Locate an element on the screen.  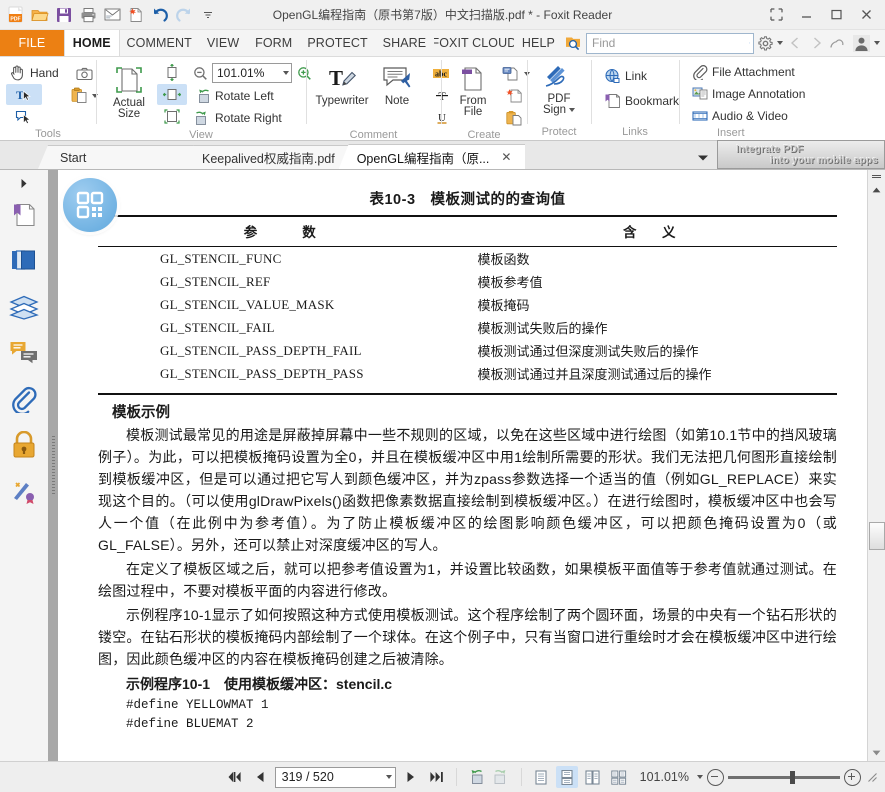
last-page-button is located at coordinates (437, 777).